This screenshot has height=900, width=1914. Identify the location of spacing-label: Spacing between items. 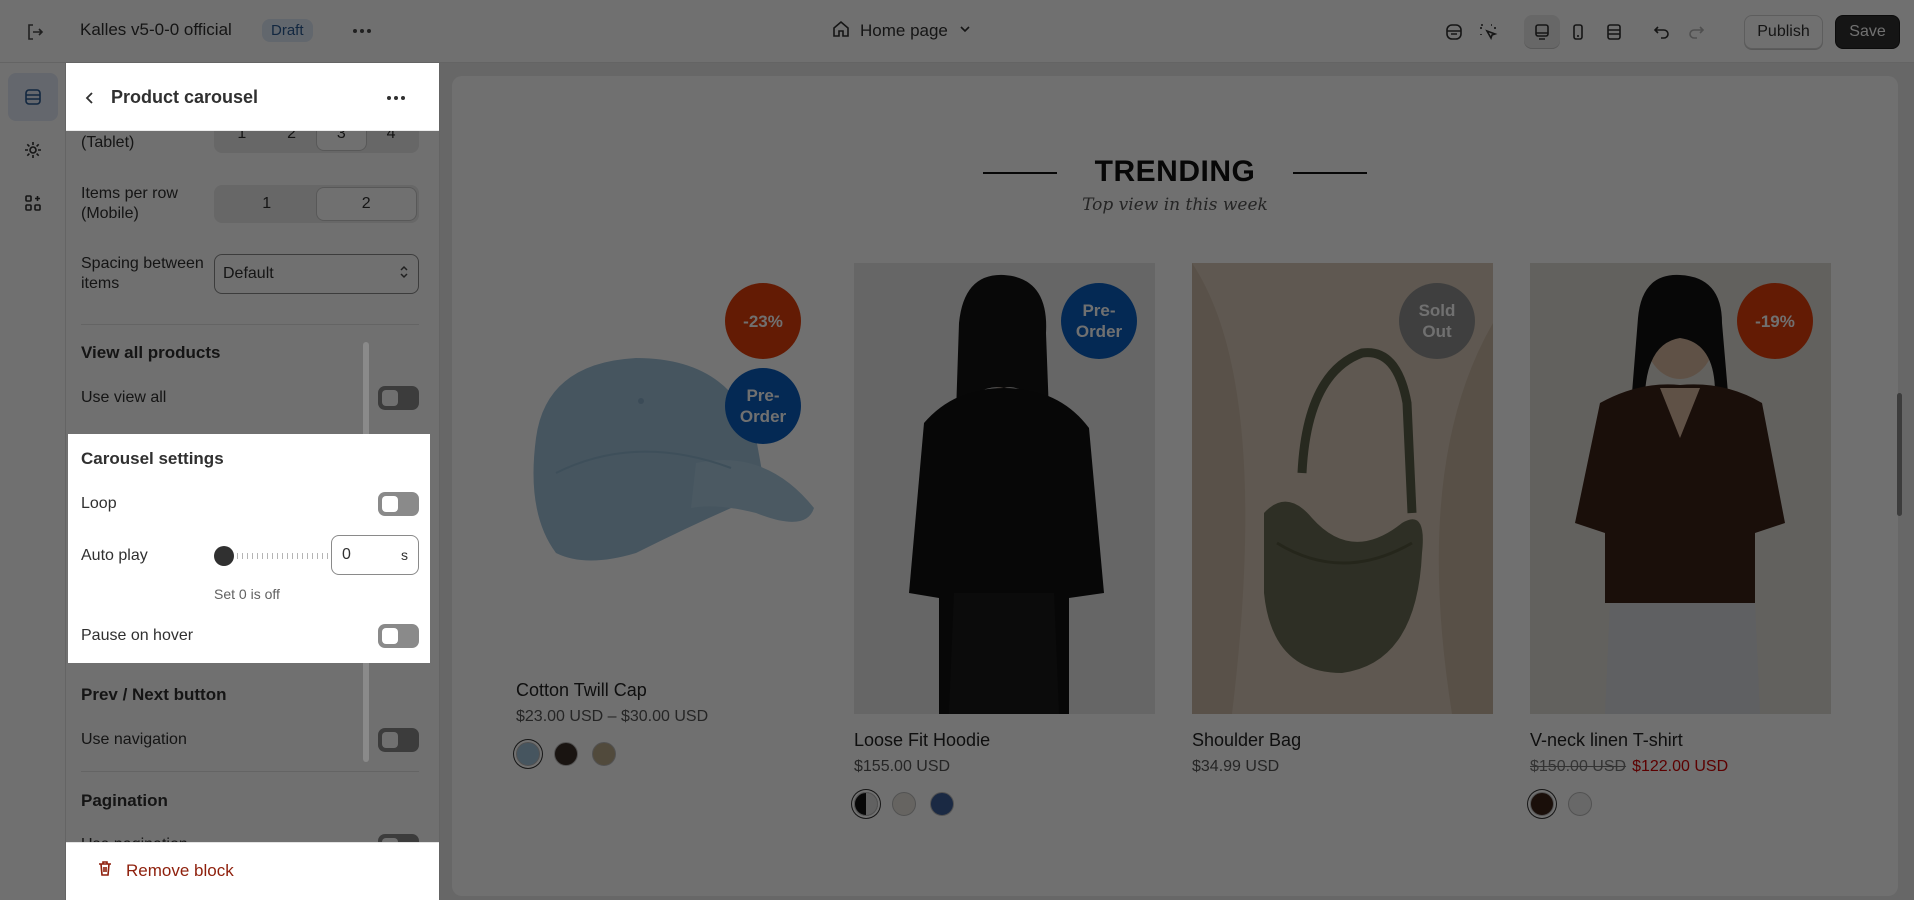
(142, 274).